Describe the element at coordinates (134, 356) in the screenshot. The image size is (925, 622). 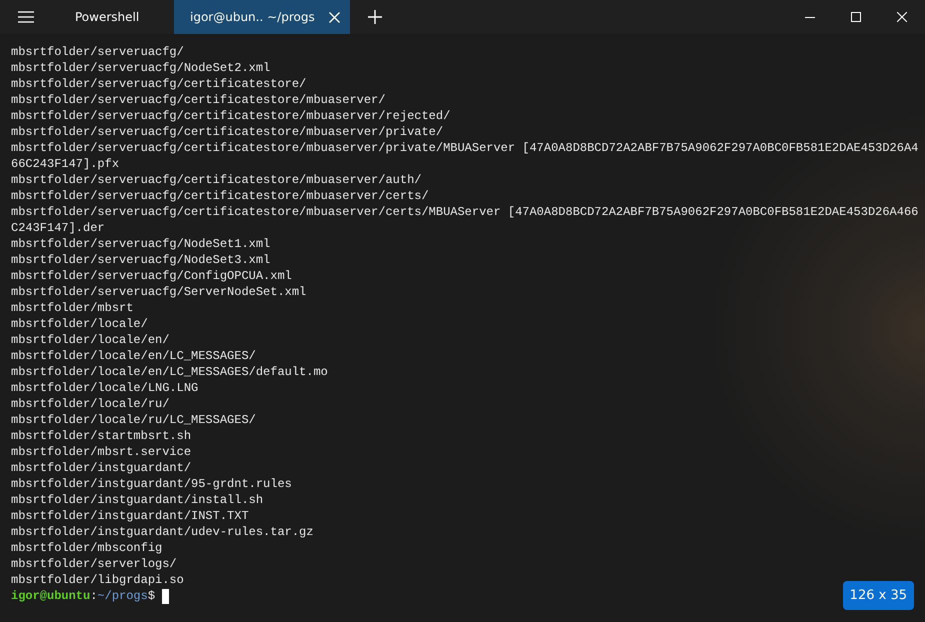
I see `terminal-line: mbsrtfolder/locale/en/LC_MESSAGES/` at that location.